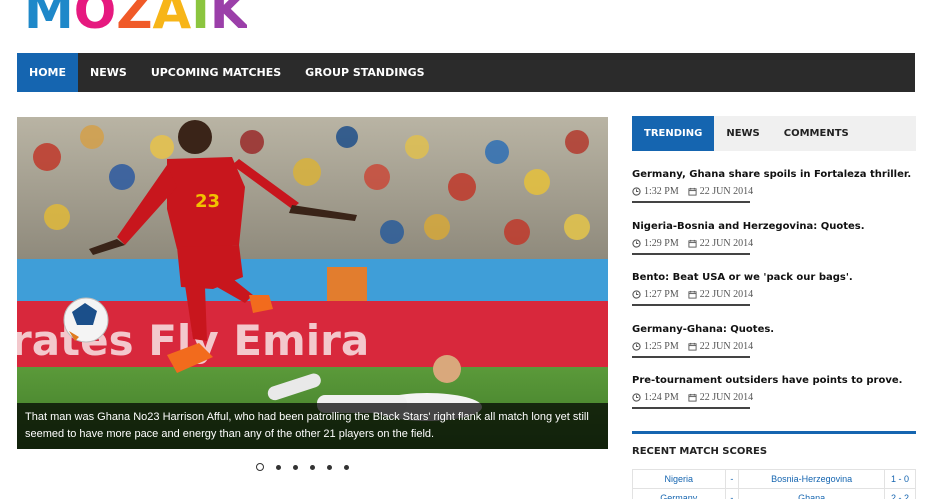 The image size is (926, 499). I want to click on news-meta: 1:27 PM 22 JUN 2014, so click(774, 294).